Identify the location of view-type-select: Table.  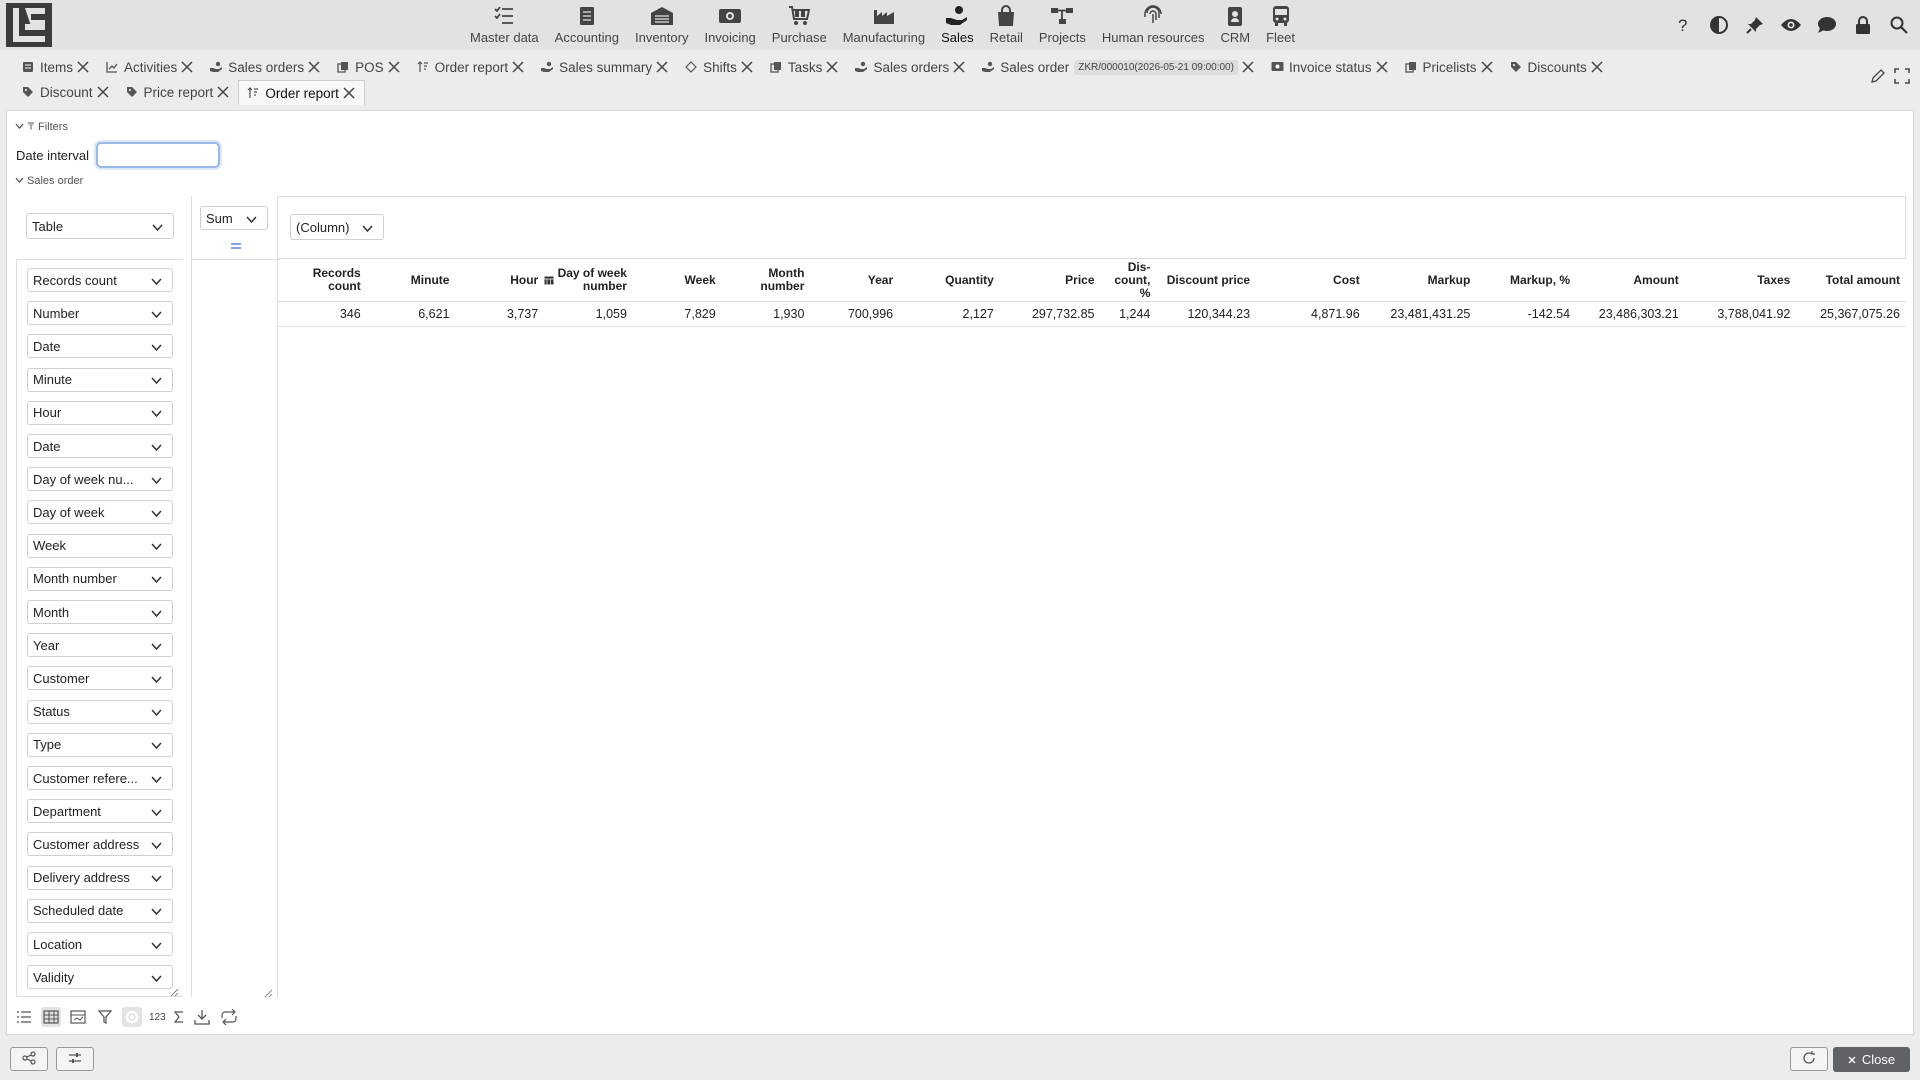
(100, 226).